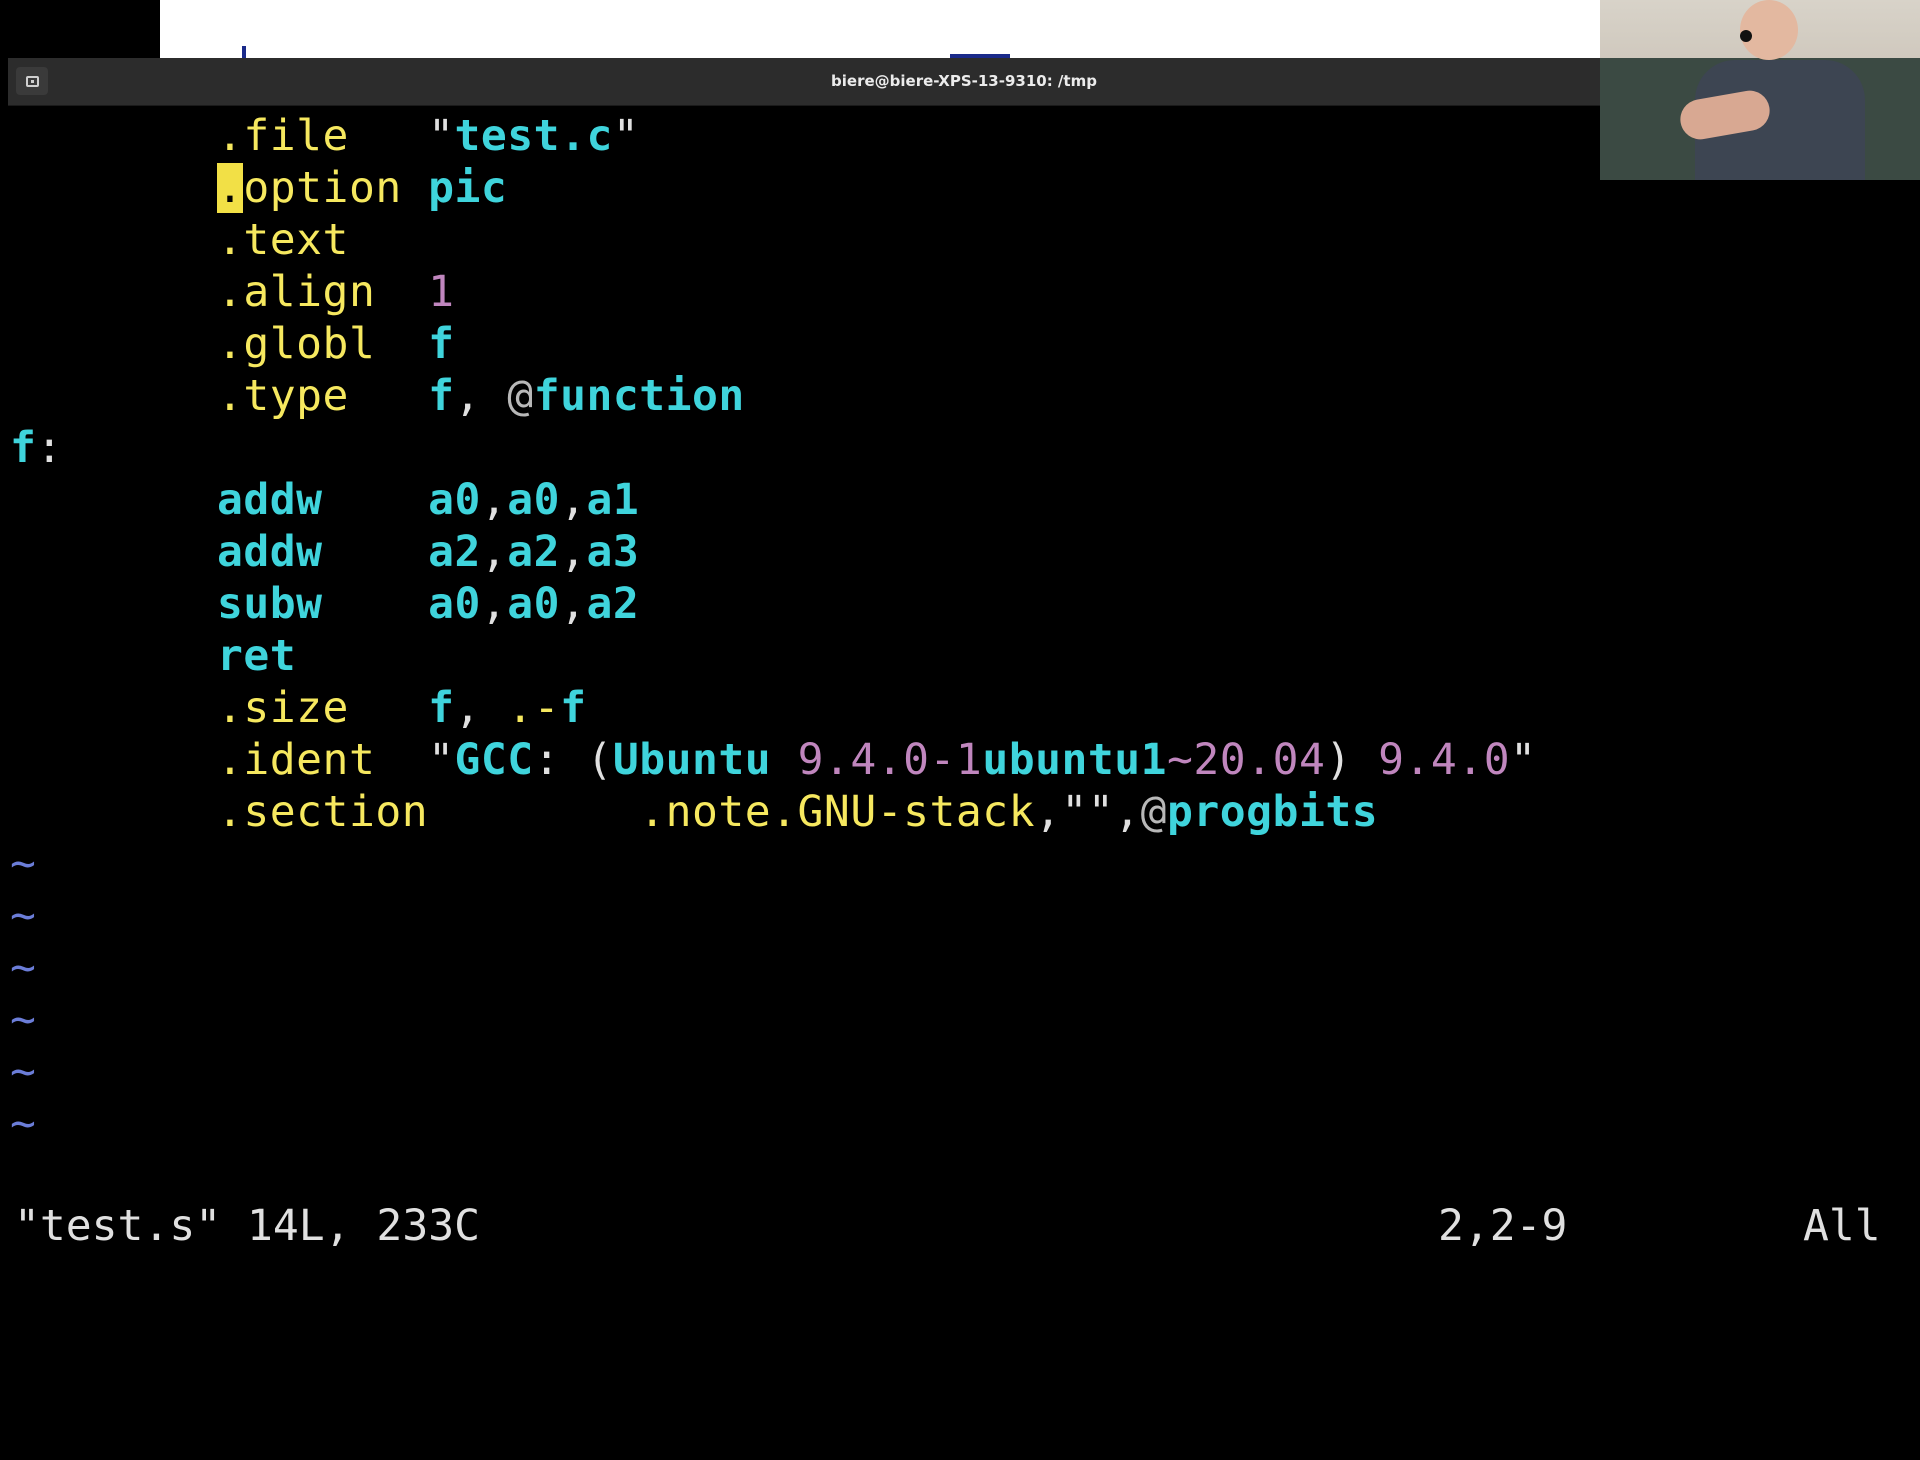 The width and height of the screenshot is (1920, 1460). I want to click on code-token: .ident, so click(296, 760).